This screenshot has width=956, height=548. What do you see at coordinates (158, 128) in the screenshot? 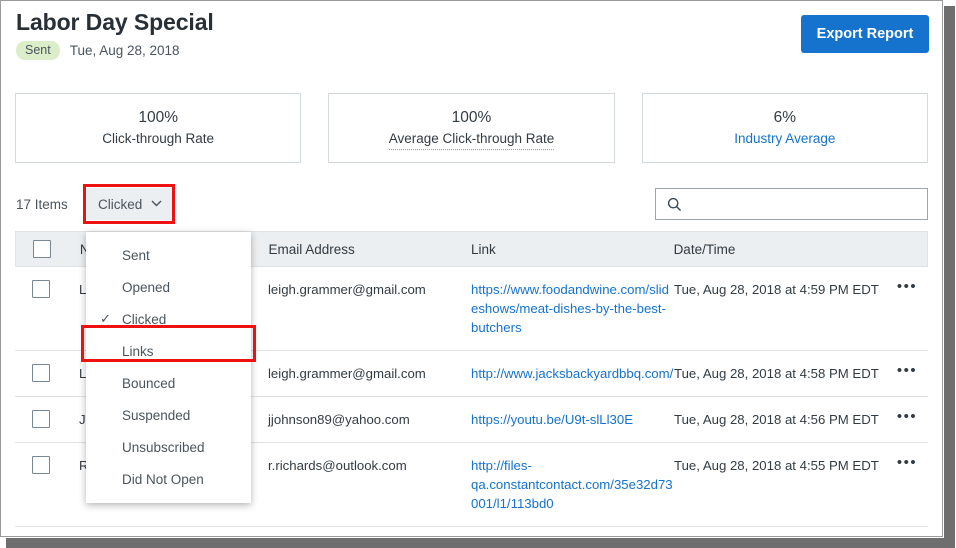
I see `stat-card-click-through-rate: 100% Click-through Rate` at bounding box center [158, 128].